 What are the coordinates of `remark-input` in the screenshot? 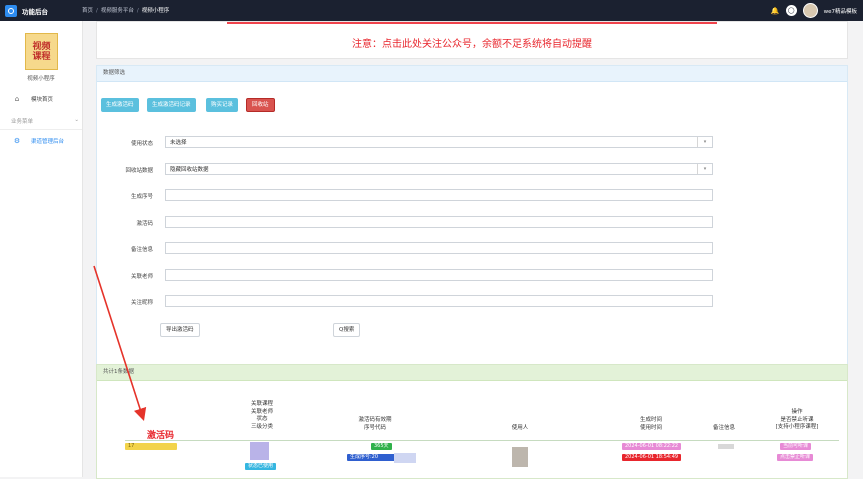 It's located at (439, 248).